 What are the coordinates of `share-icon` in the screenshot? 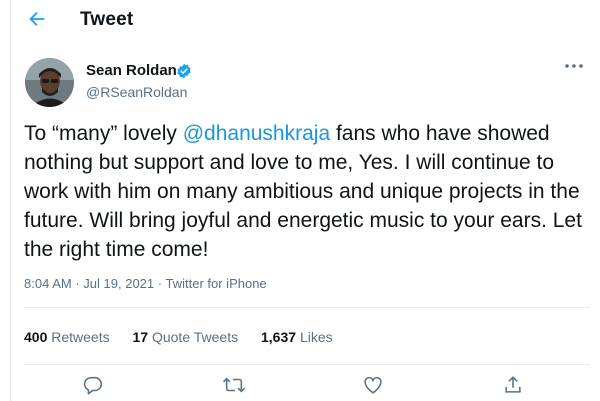 It's located at (515, 386).